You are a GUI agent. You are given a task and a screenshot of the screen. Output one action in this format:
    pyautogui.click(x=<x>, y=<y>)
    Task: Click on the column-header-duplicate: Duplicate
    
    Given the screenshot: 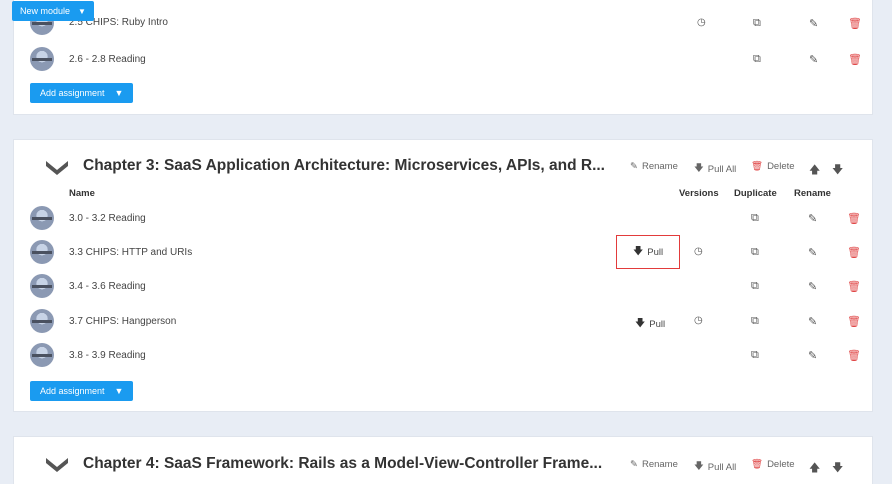 What is the action you would take?
    pyautogui.click(x=755, y=193)
    